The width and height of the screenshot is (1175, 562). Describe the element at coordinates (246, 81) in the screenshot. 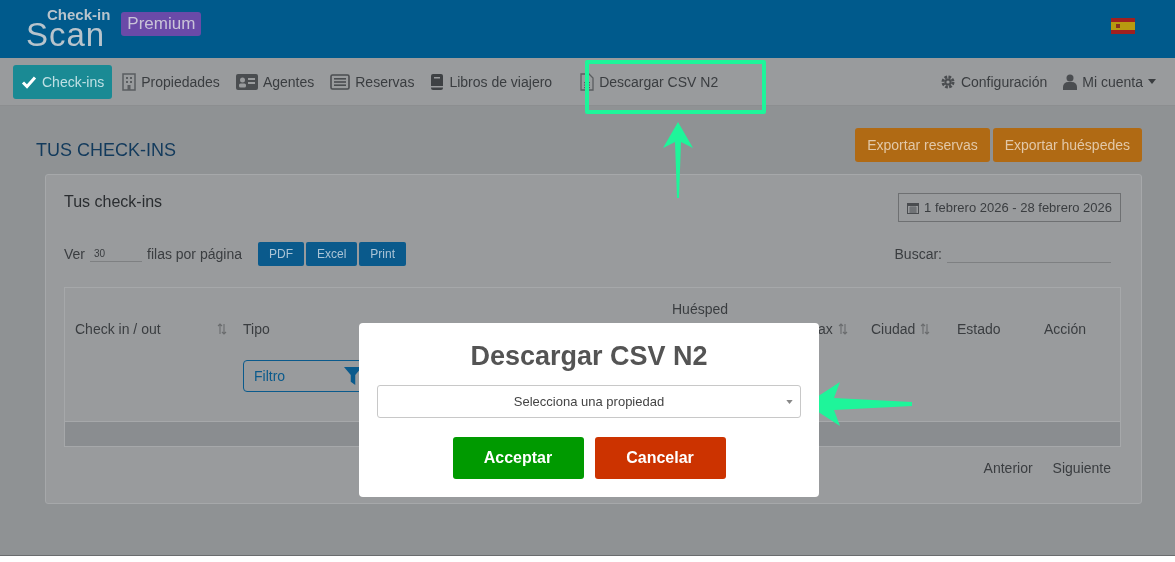

I see `id-card-icon` at that location.